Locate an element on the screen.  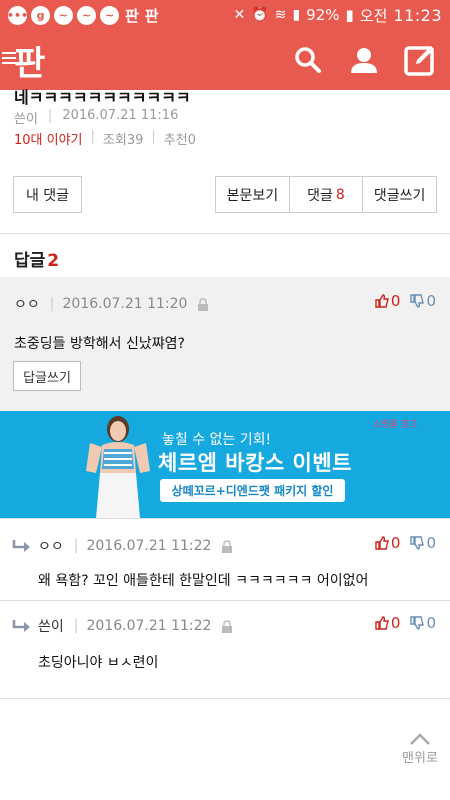
ad-cta: 상떼꼬르+디엔드팻 패키지 할인 is located at coordinates (252, 490).